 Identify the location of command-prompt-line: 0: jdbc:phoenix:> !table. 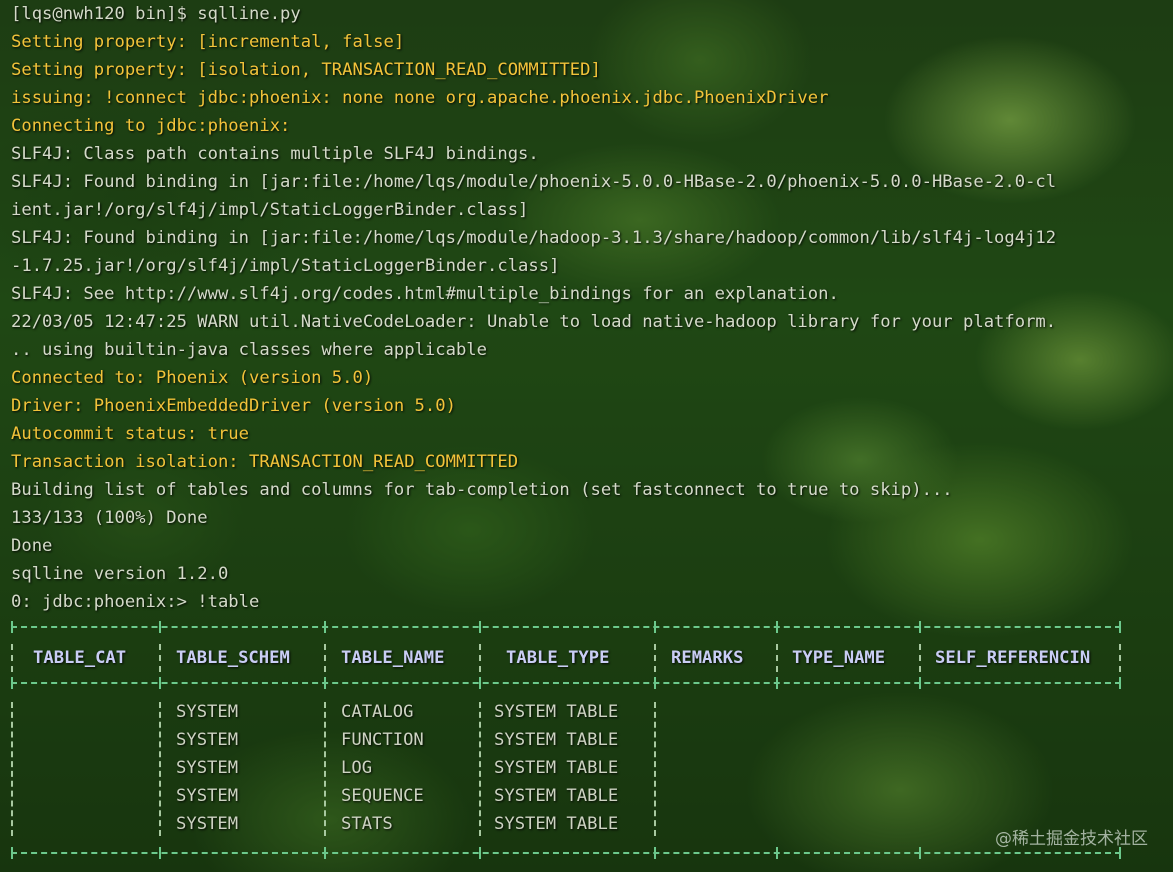
(135, 602).